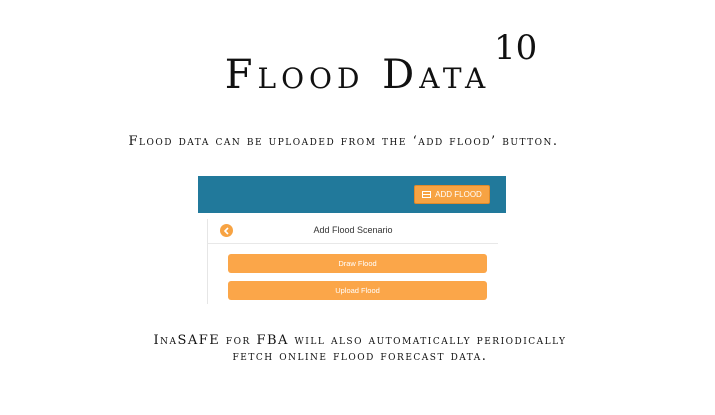 The height and width of the screenshot is (415, 715). Describe the element at coordinates (352, 194) in the screenshot. I see `app-header-bar: ADD FLOOD` at that location.